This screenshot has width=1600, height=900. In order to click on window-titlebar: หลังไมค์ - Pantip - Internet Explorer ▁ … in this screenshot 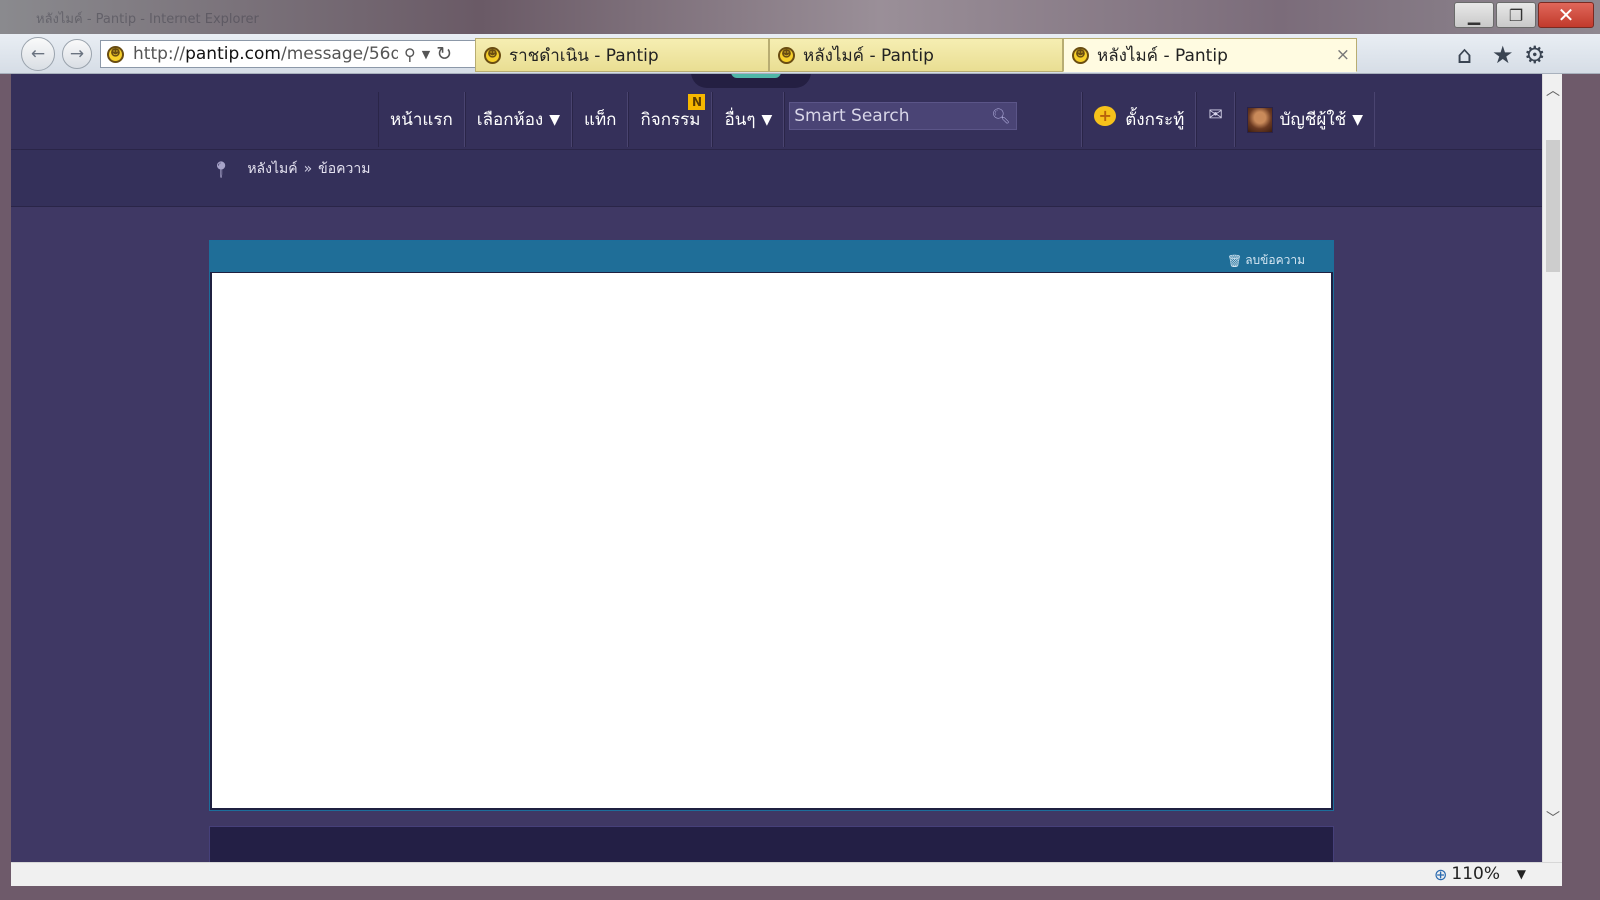, I will do `click(800, 17)`.